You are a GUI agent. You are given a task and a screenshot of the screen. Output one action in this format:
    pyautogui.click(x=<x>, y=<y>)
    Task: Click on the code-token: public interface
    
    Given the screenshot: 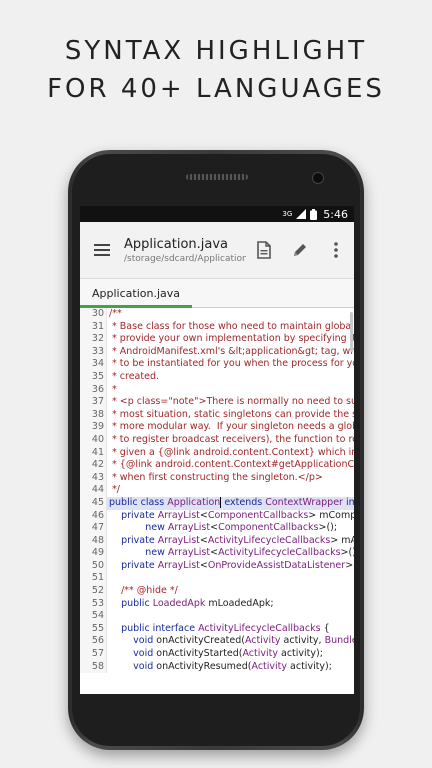 What is the action you would take?
    pyautogui.click(x=154, y=628)
    